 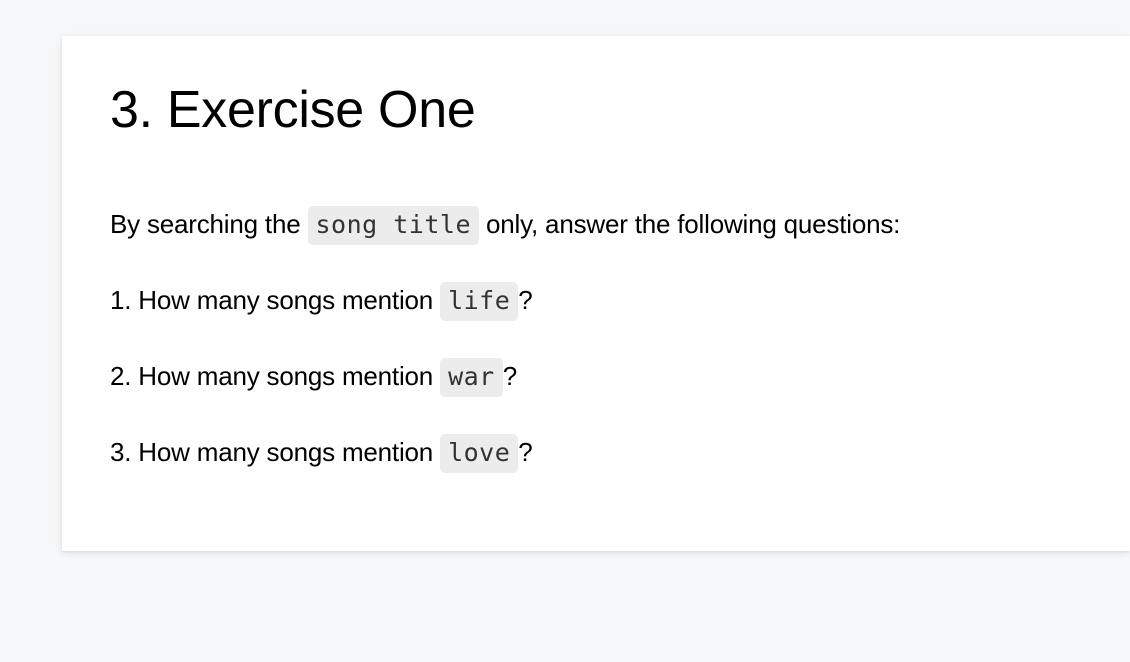 I want to click on intro-text-after: only, answer the following questions:, so click(x=690, y=224).